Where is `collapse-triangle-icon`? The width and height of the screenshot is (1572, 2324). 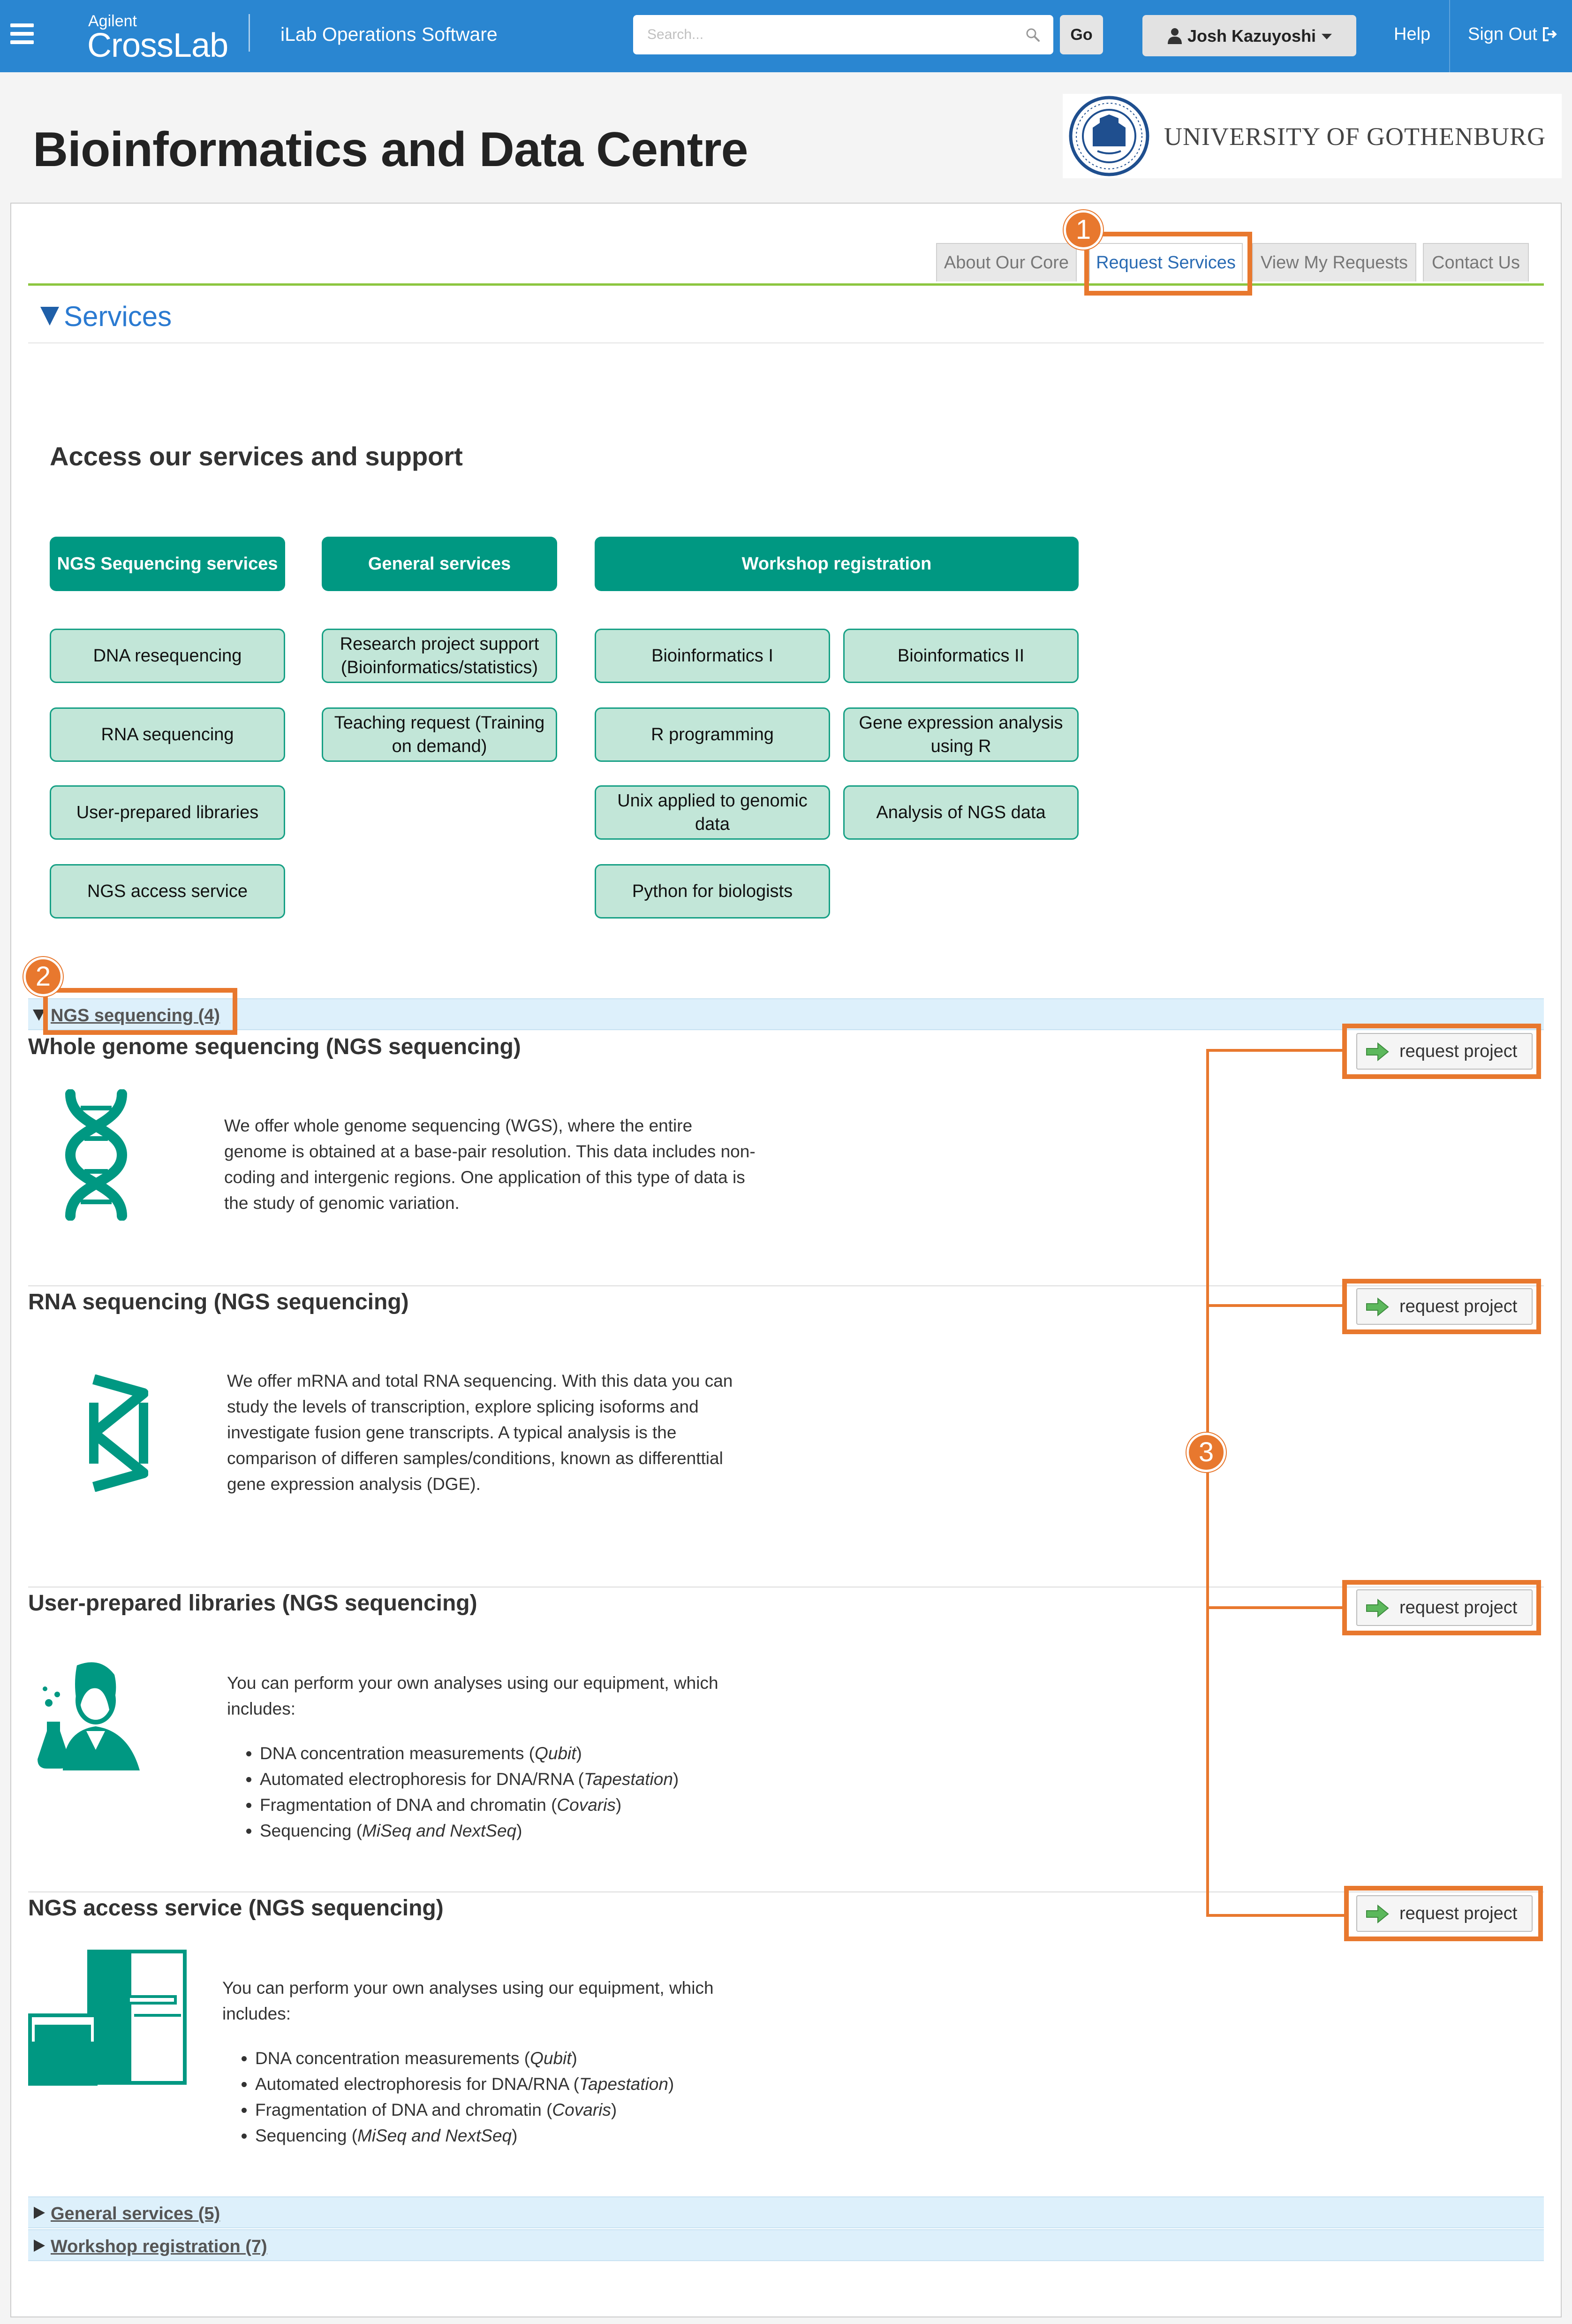
collapse-triangle-icon is located at coordinates (50, 316).